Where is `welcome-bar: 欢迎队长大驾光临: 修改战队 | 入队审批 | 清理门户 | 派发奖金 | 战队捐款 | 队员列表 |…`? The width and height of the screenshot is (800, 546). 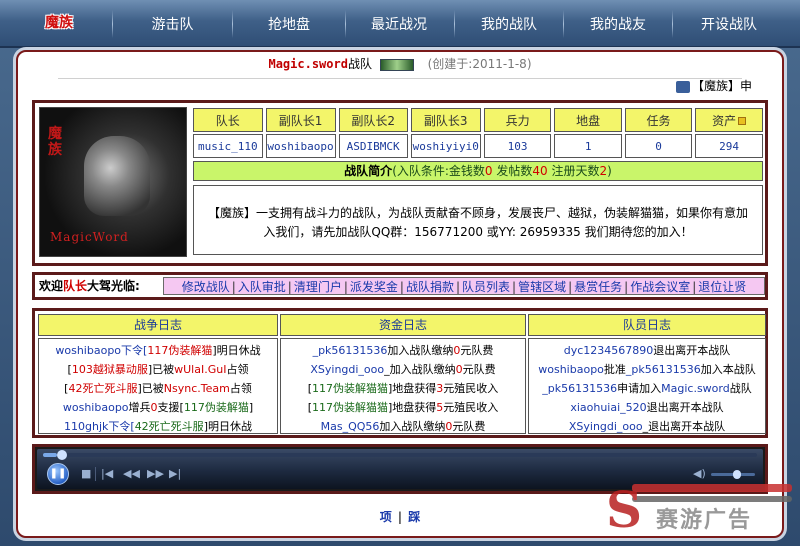
welcome-bar: 欢迎队长大驾光临: 修改战队 | 入队审批 | 清理门户 | 派发奖金 | 战队捐款 | 队员列表 |… is located at coordinates (400, 286).